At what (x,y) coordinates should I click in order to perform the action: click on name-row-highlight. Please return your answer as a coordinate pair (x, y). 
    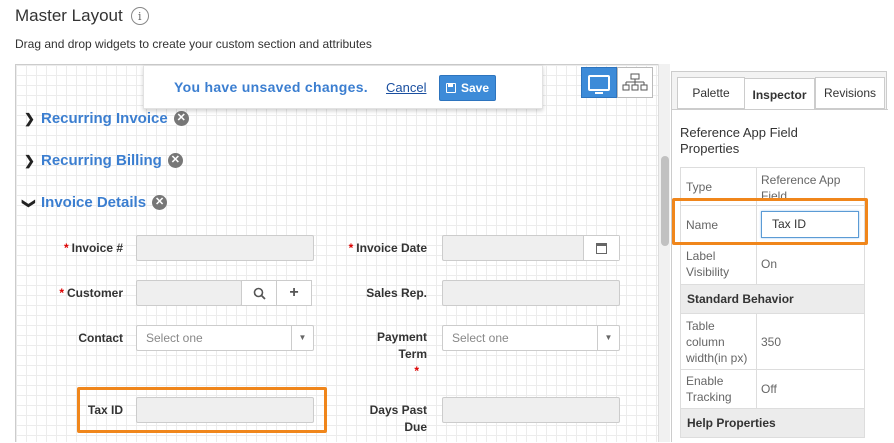
    Looking at the image, I should click on (770, 221).